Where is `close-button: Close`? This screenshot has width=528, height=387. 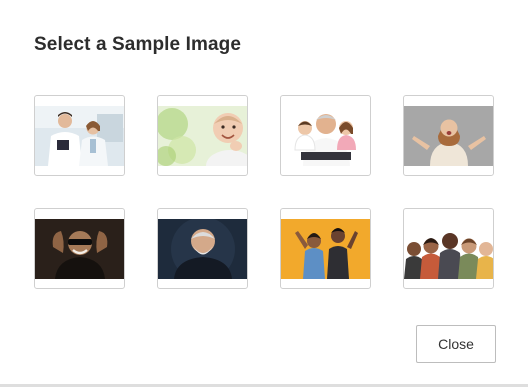
close-button: Close is located at coordinates (456, 344).